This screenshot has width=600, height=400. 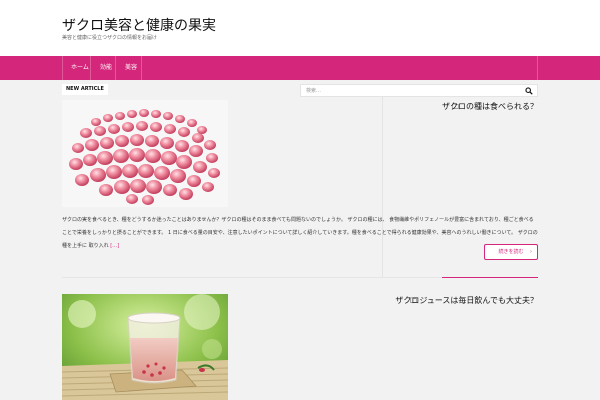 What do you see at coordinates (80, 68) in the screenshot?
I see `nav-item-home: ホーム` at bounding box center [80, 68].